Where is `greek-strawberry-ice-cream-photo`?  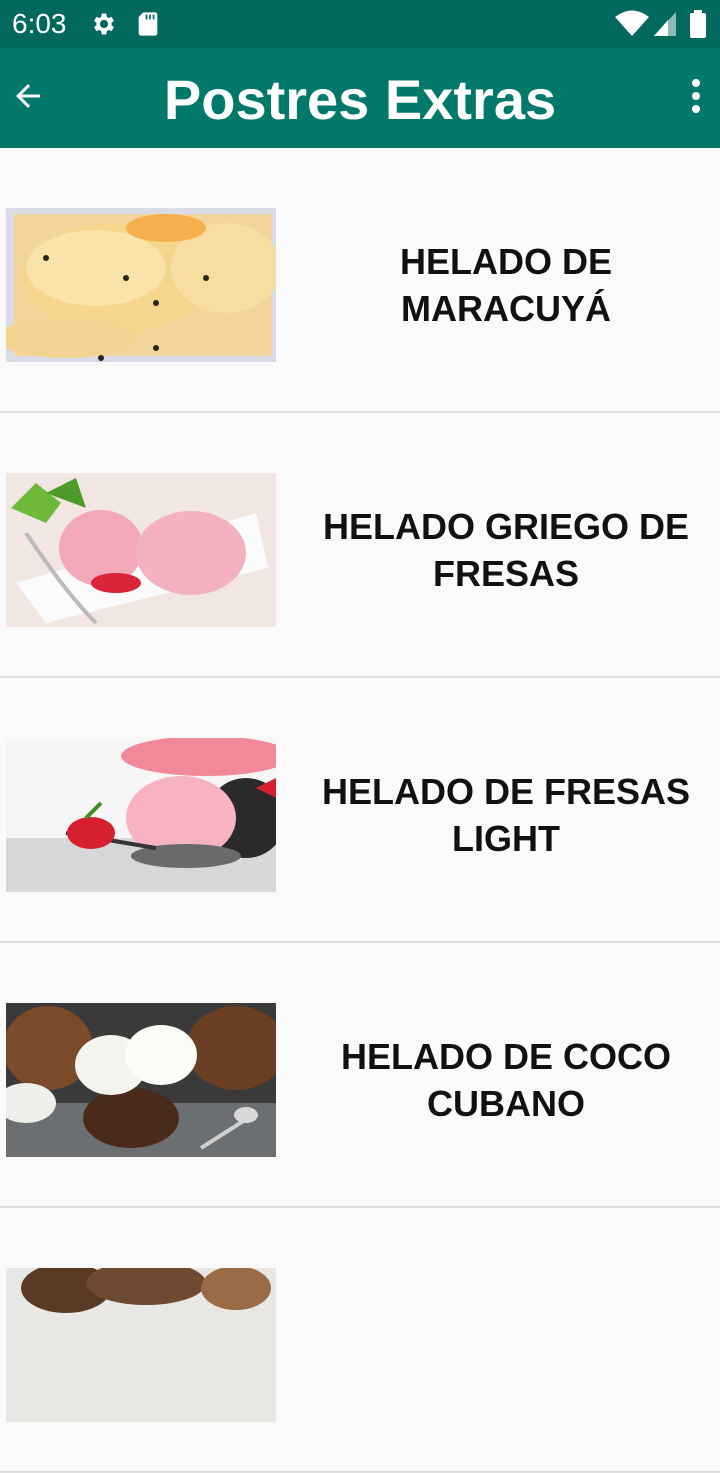 greek-strawberry-ice-cream-photo is located at coordinates (141, 550).